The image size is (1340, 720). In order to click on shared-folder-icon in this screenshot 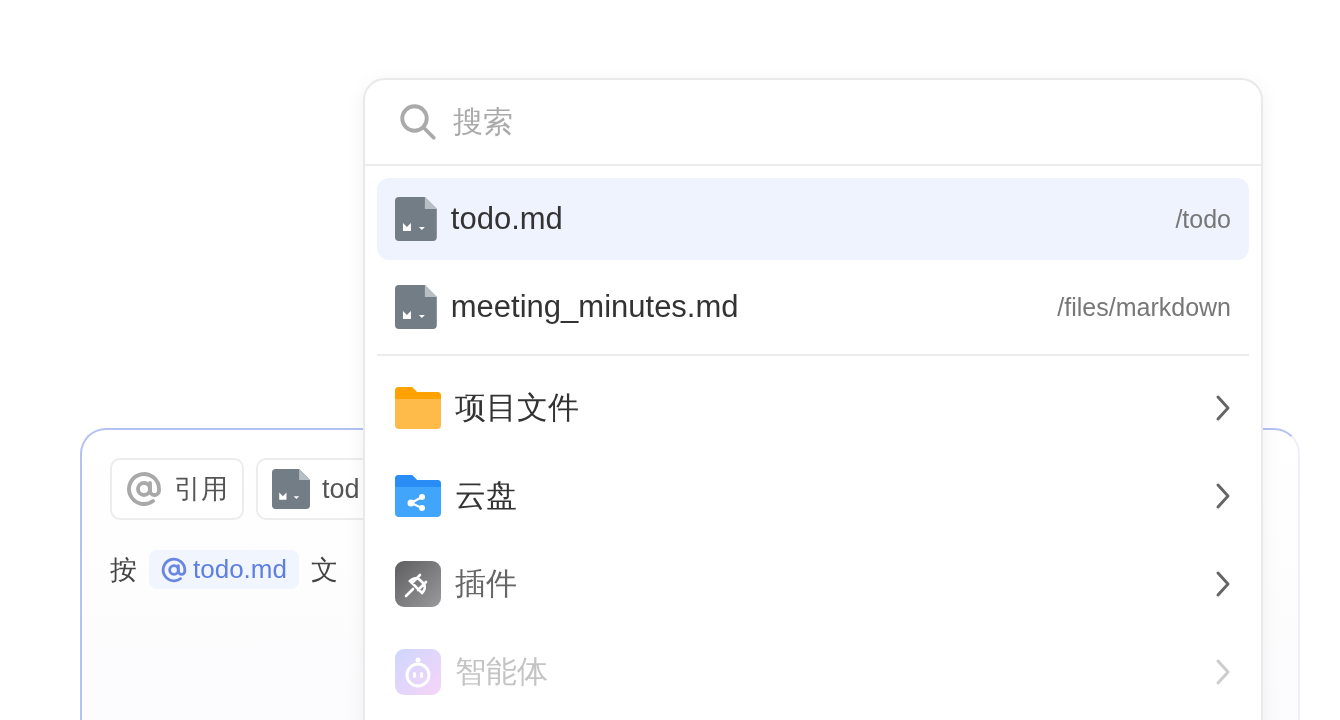, I will do `click(418, 496)`.